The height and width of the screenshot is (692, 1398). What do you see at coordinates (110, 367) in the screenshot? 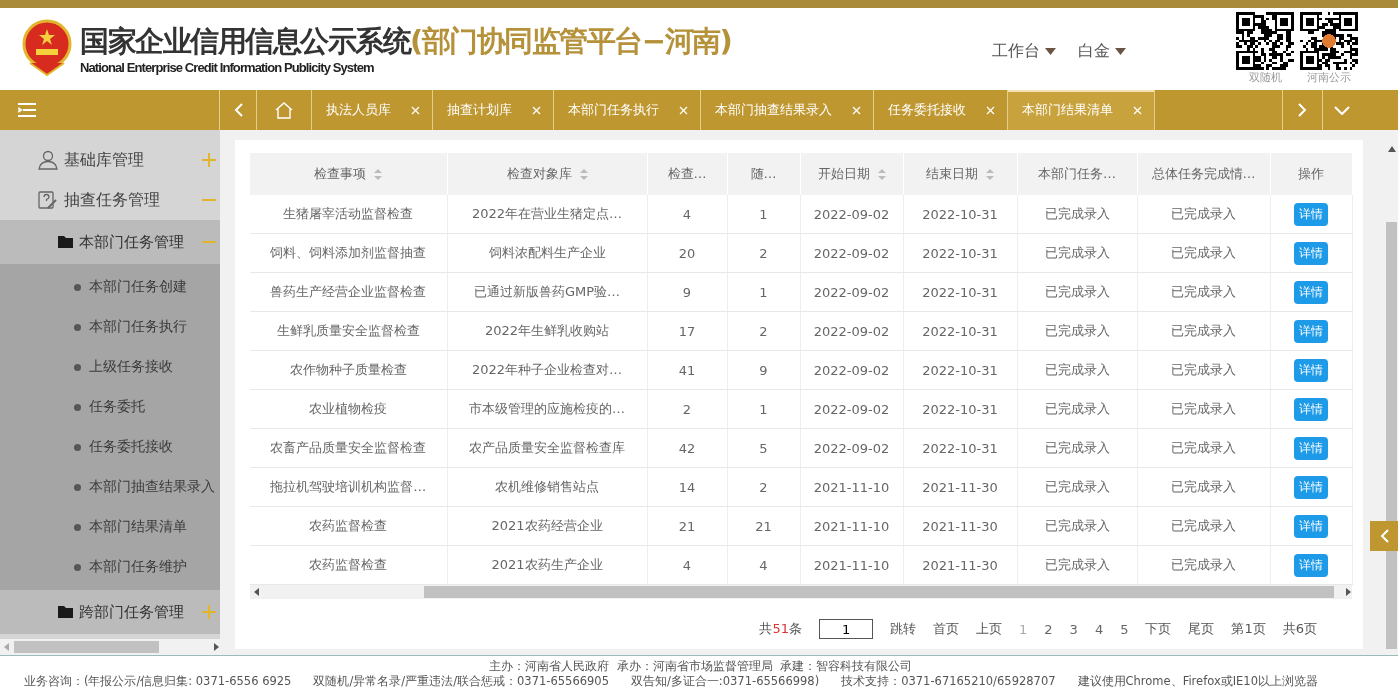
I see `sidebar-item: 上级任务接收` at bounding box center [110, 367].